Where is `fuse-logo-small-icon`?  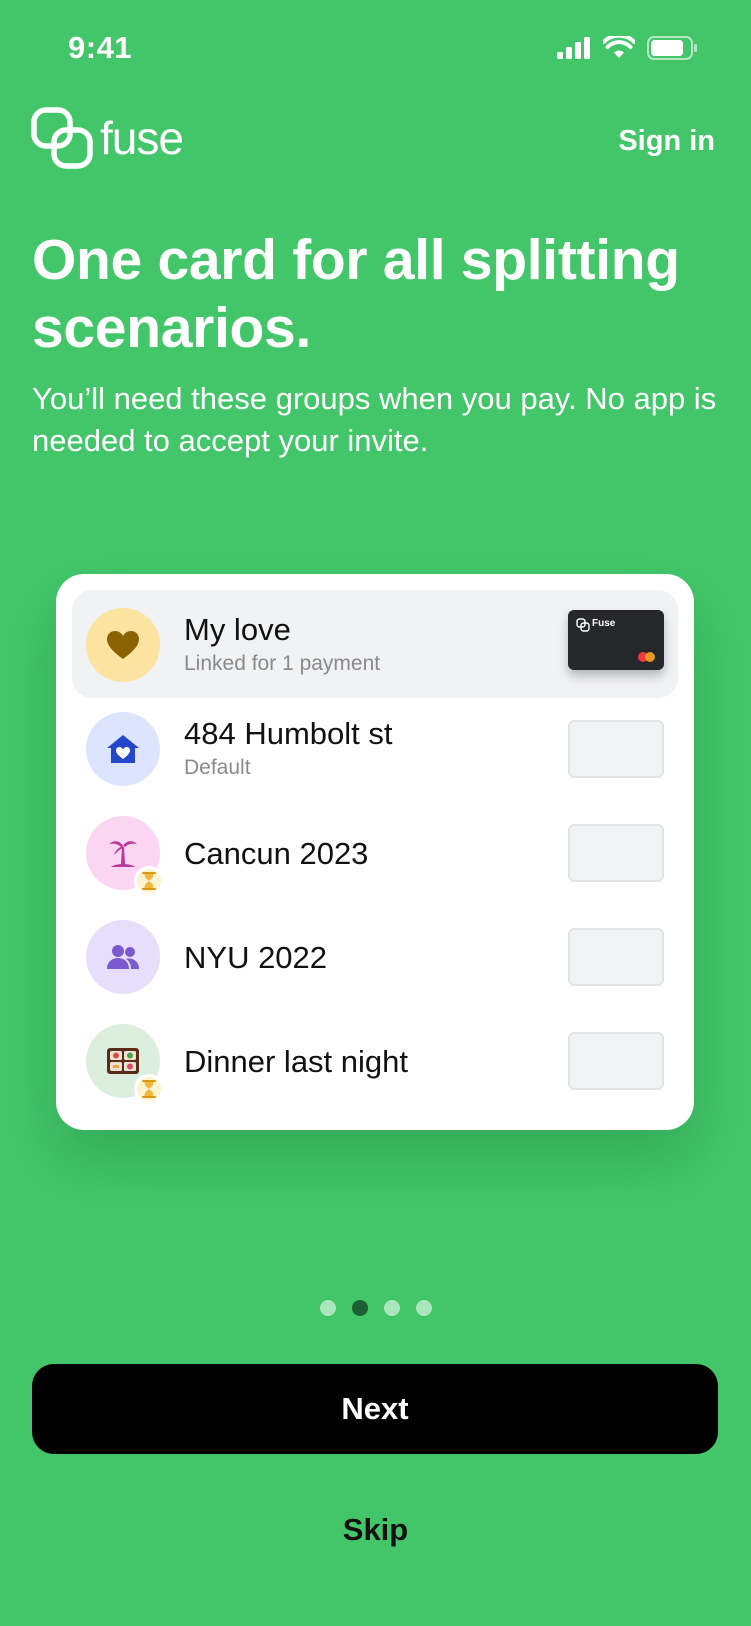
fuse-logo-small-icon is located at coordinates (583, 625).